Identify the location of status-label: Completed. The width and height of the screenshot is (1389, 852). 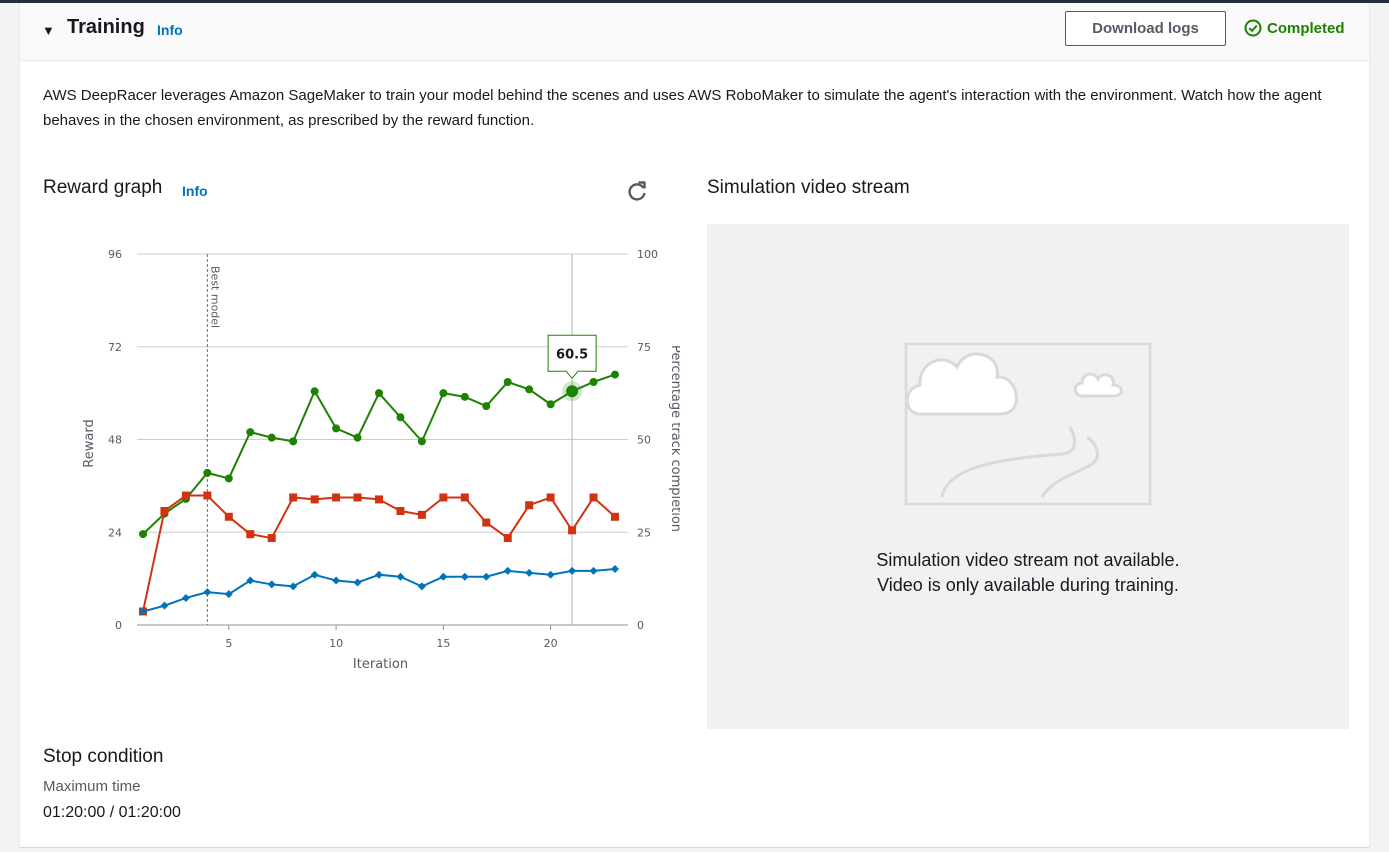
(1306, 28).